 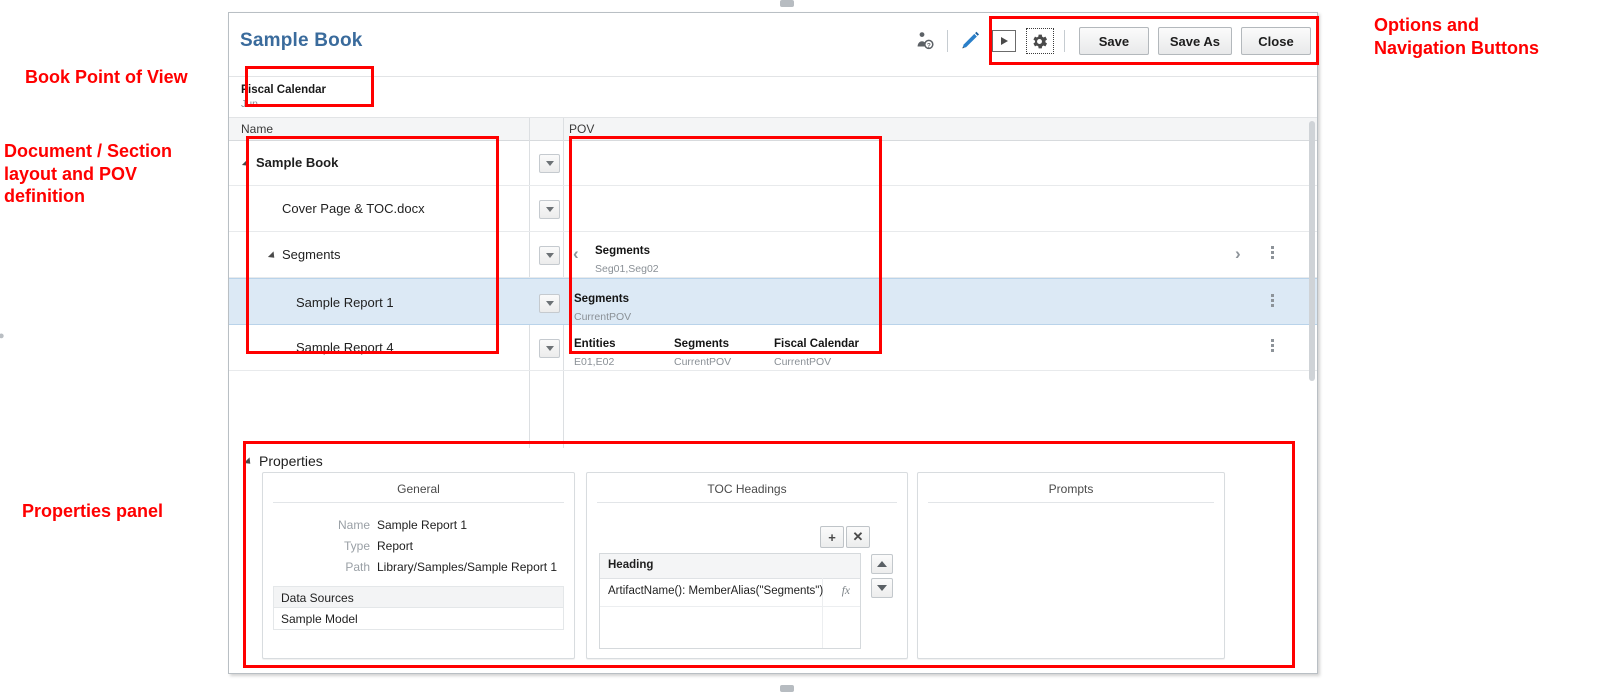 What do you see at coordinates (356, 546) in the screenshot?
I see `field-label: Type` at bounding box center [356, 546].